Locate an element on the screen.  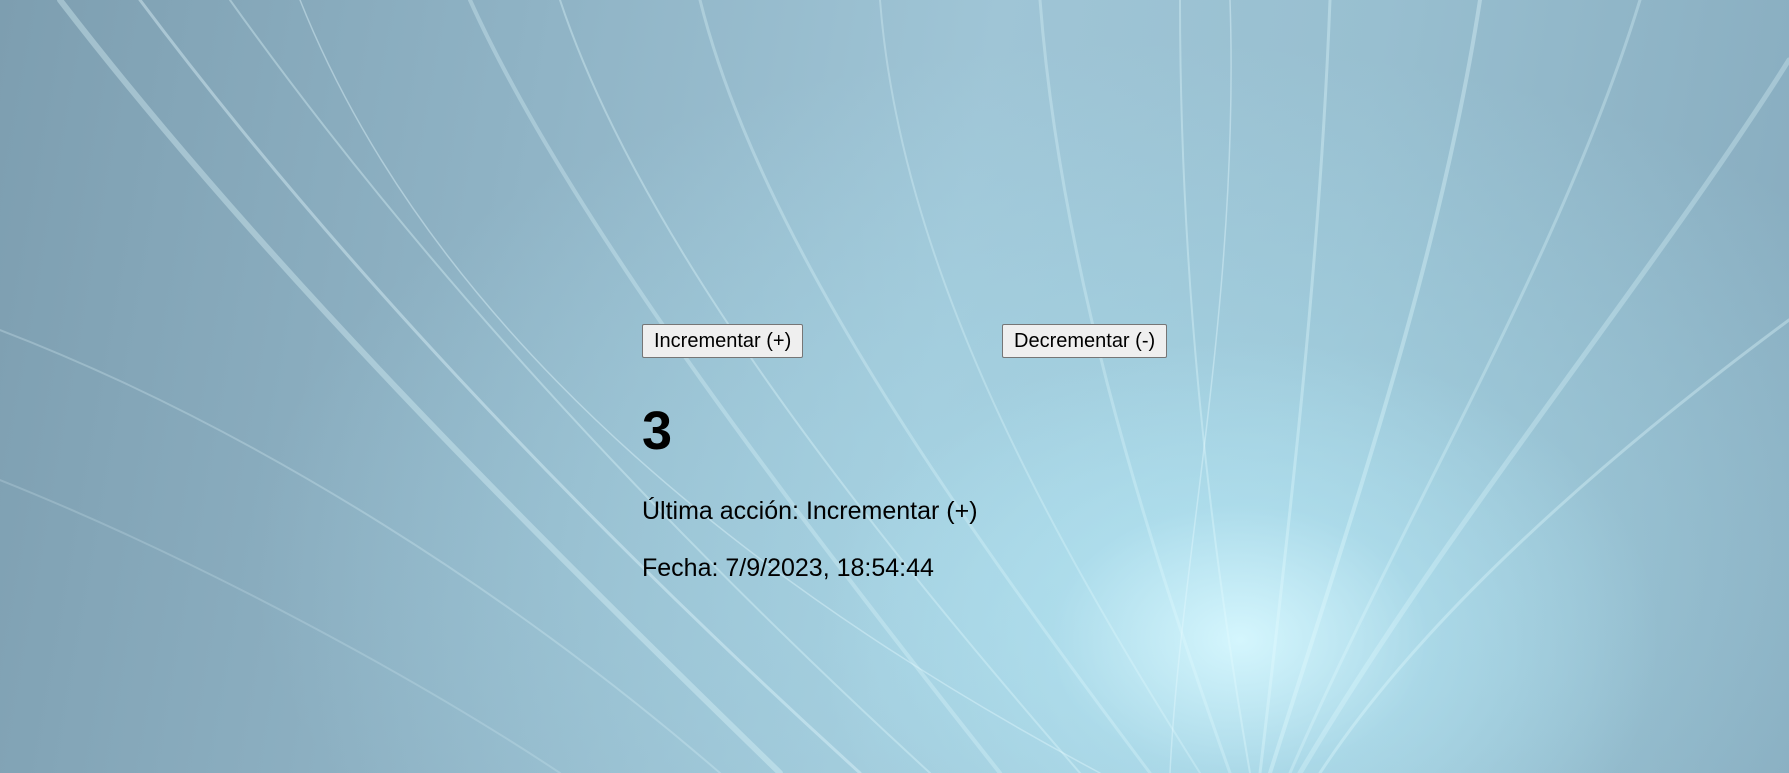
last-action-value: Incrementar (+) is located at coordinates (891, 511).